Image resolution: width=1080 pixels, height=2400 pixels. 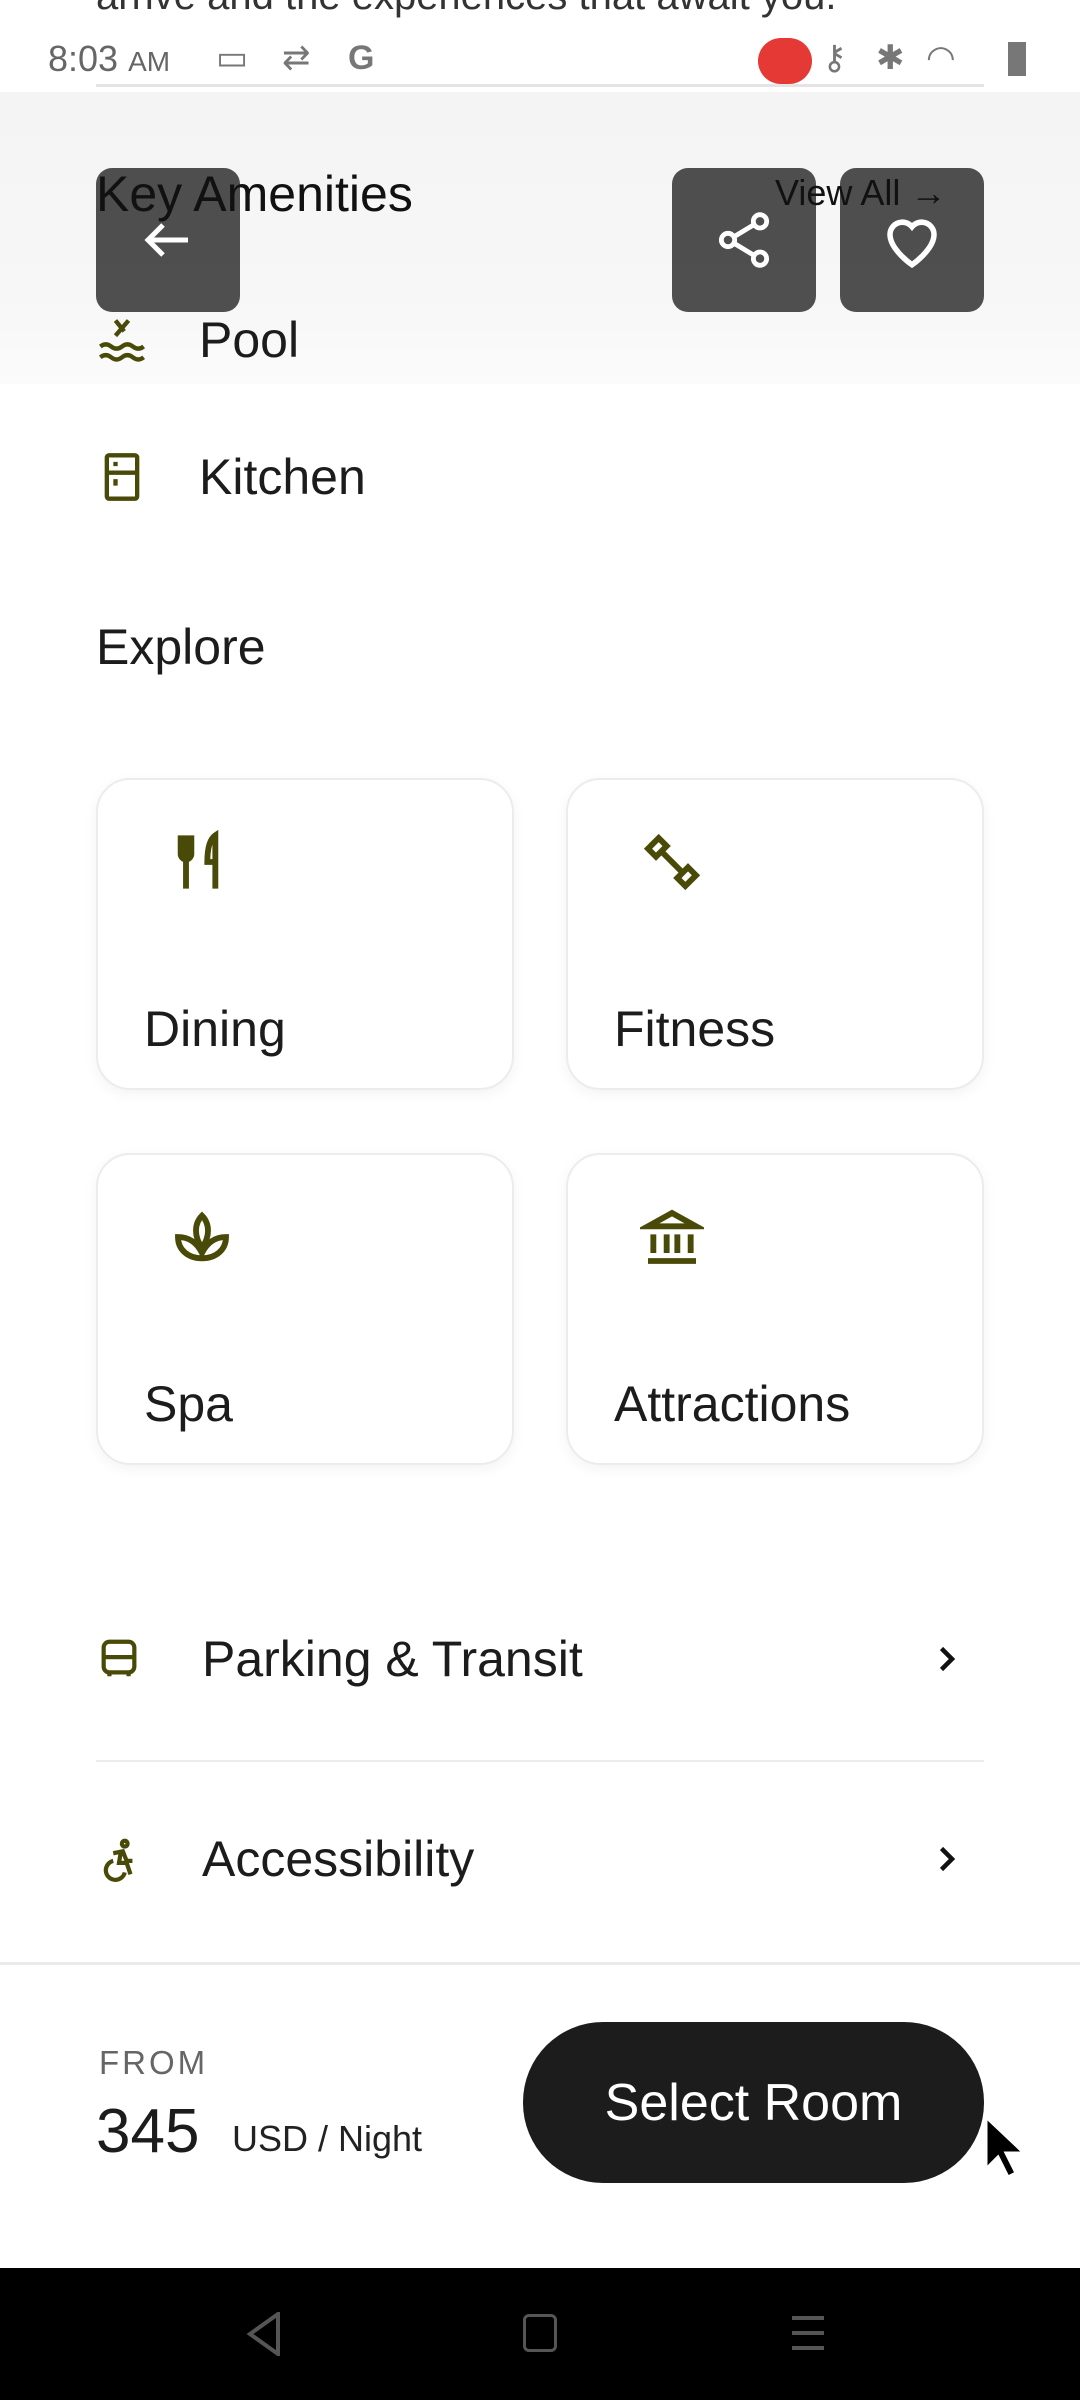 I want to click on share-icon, so click(x=744, y=240).